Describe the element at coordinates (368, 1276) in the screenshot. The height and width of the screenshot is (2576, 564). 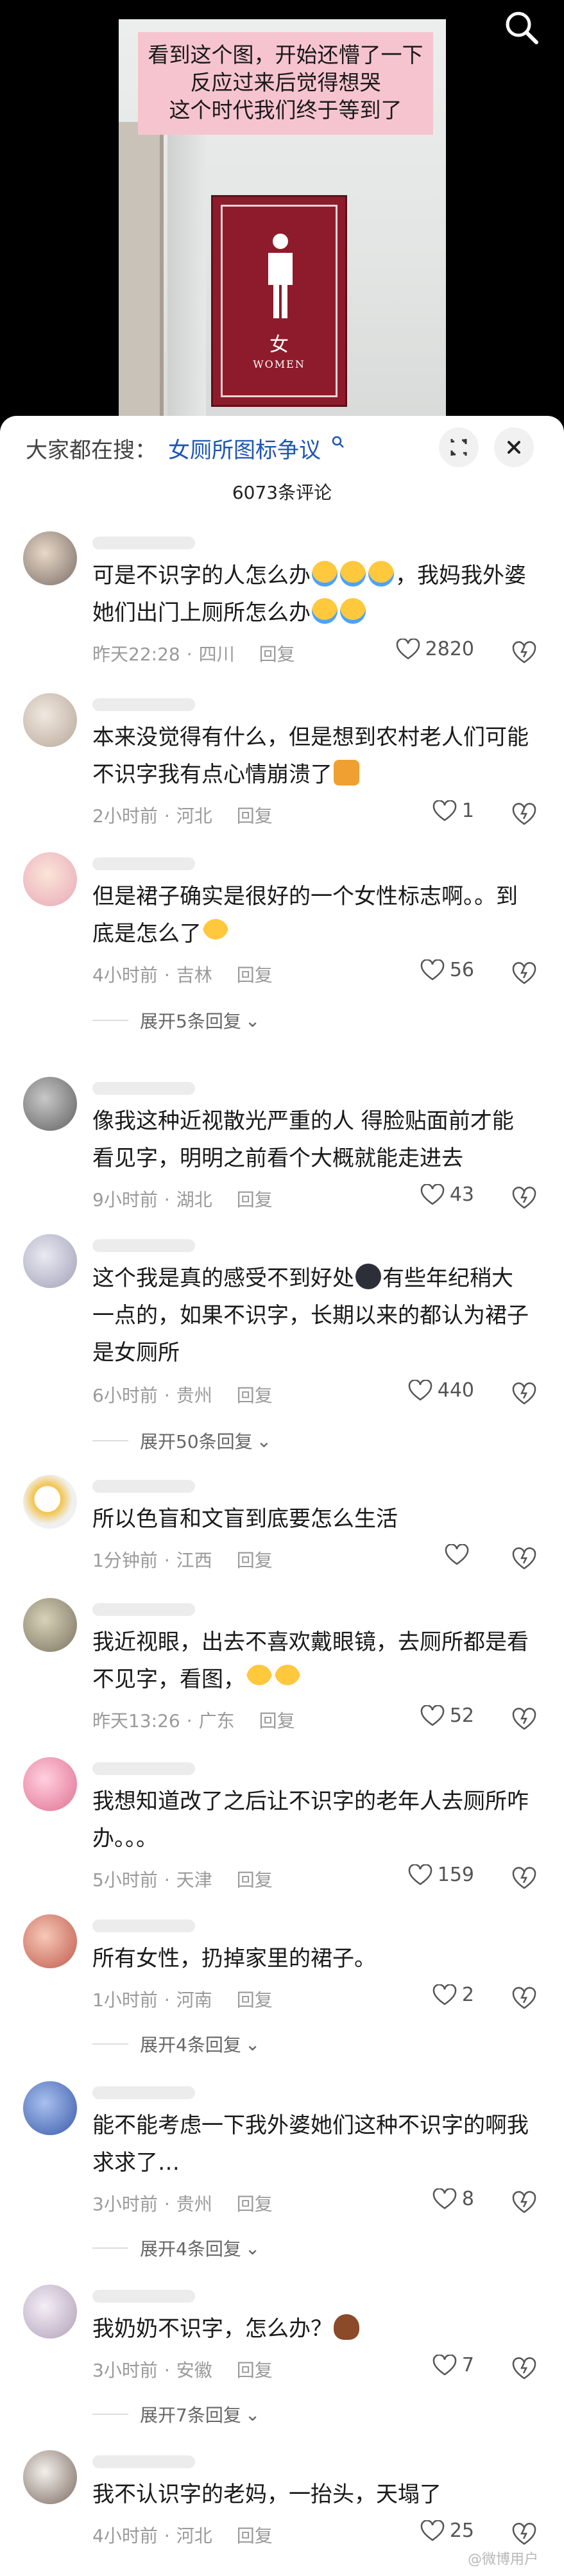
I see `dark-face-emoji-icon` at that location.